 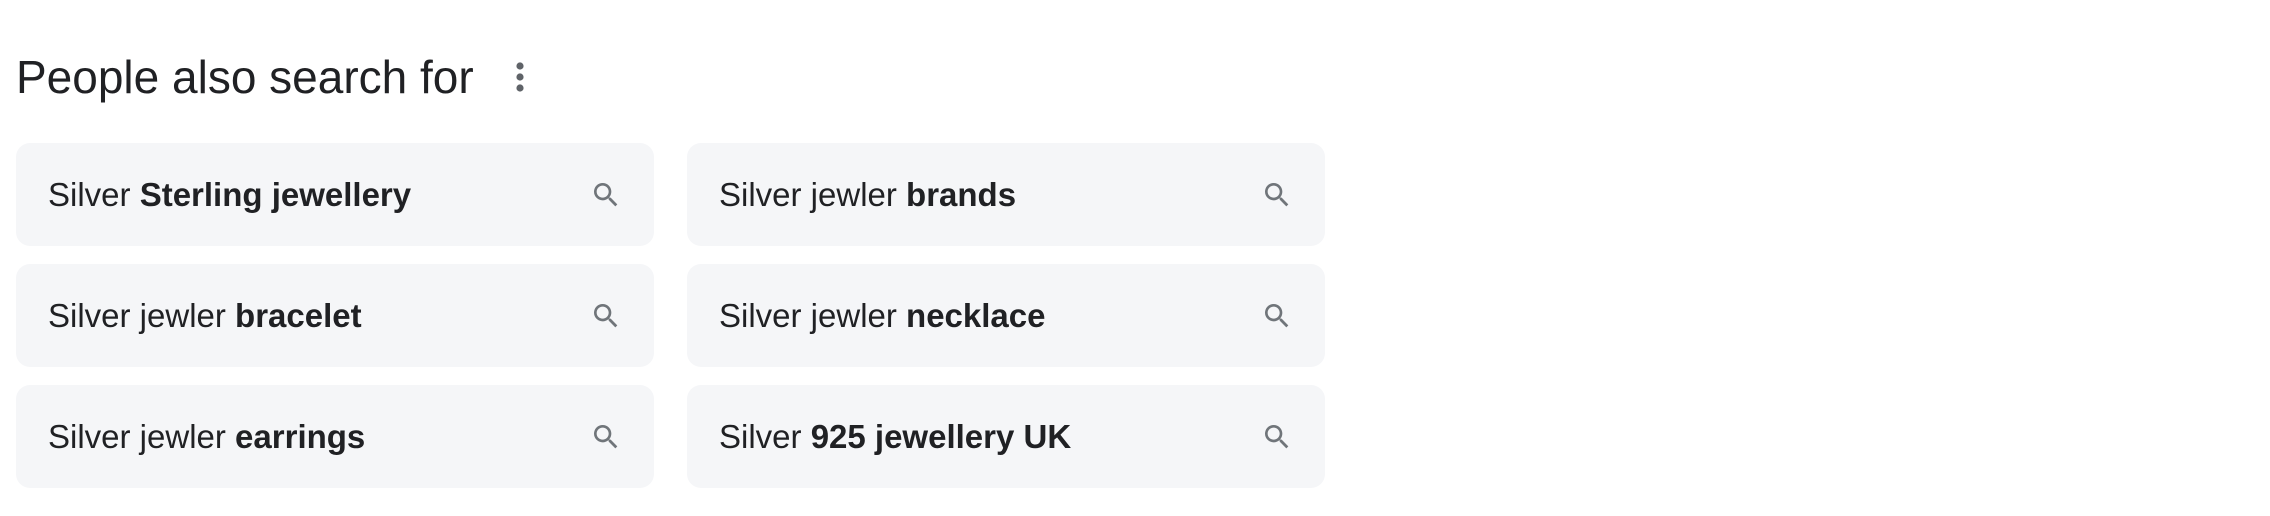 I want to click on suggestion-text: Silver jewler necklace, so click(x=882, y=316).